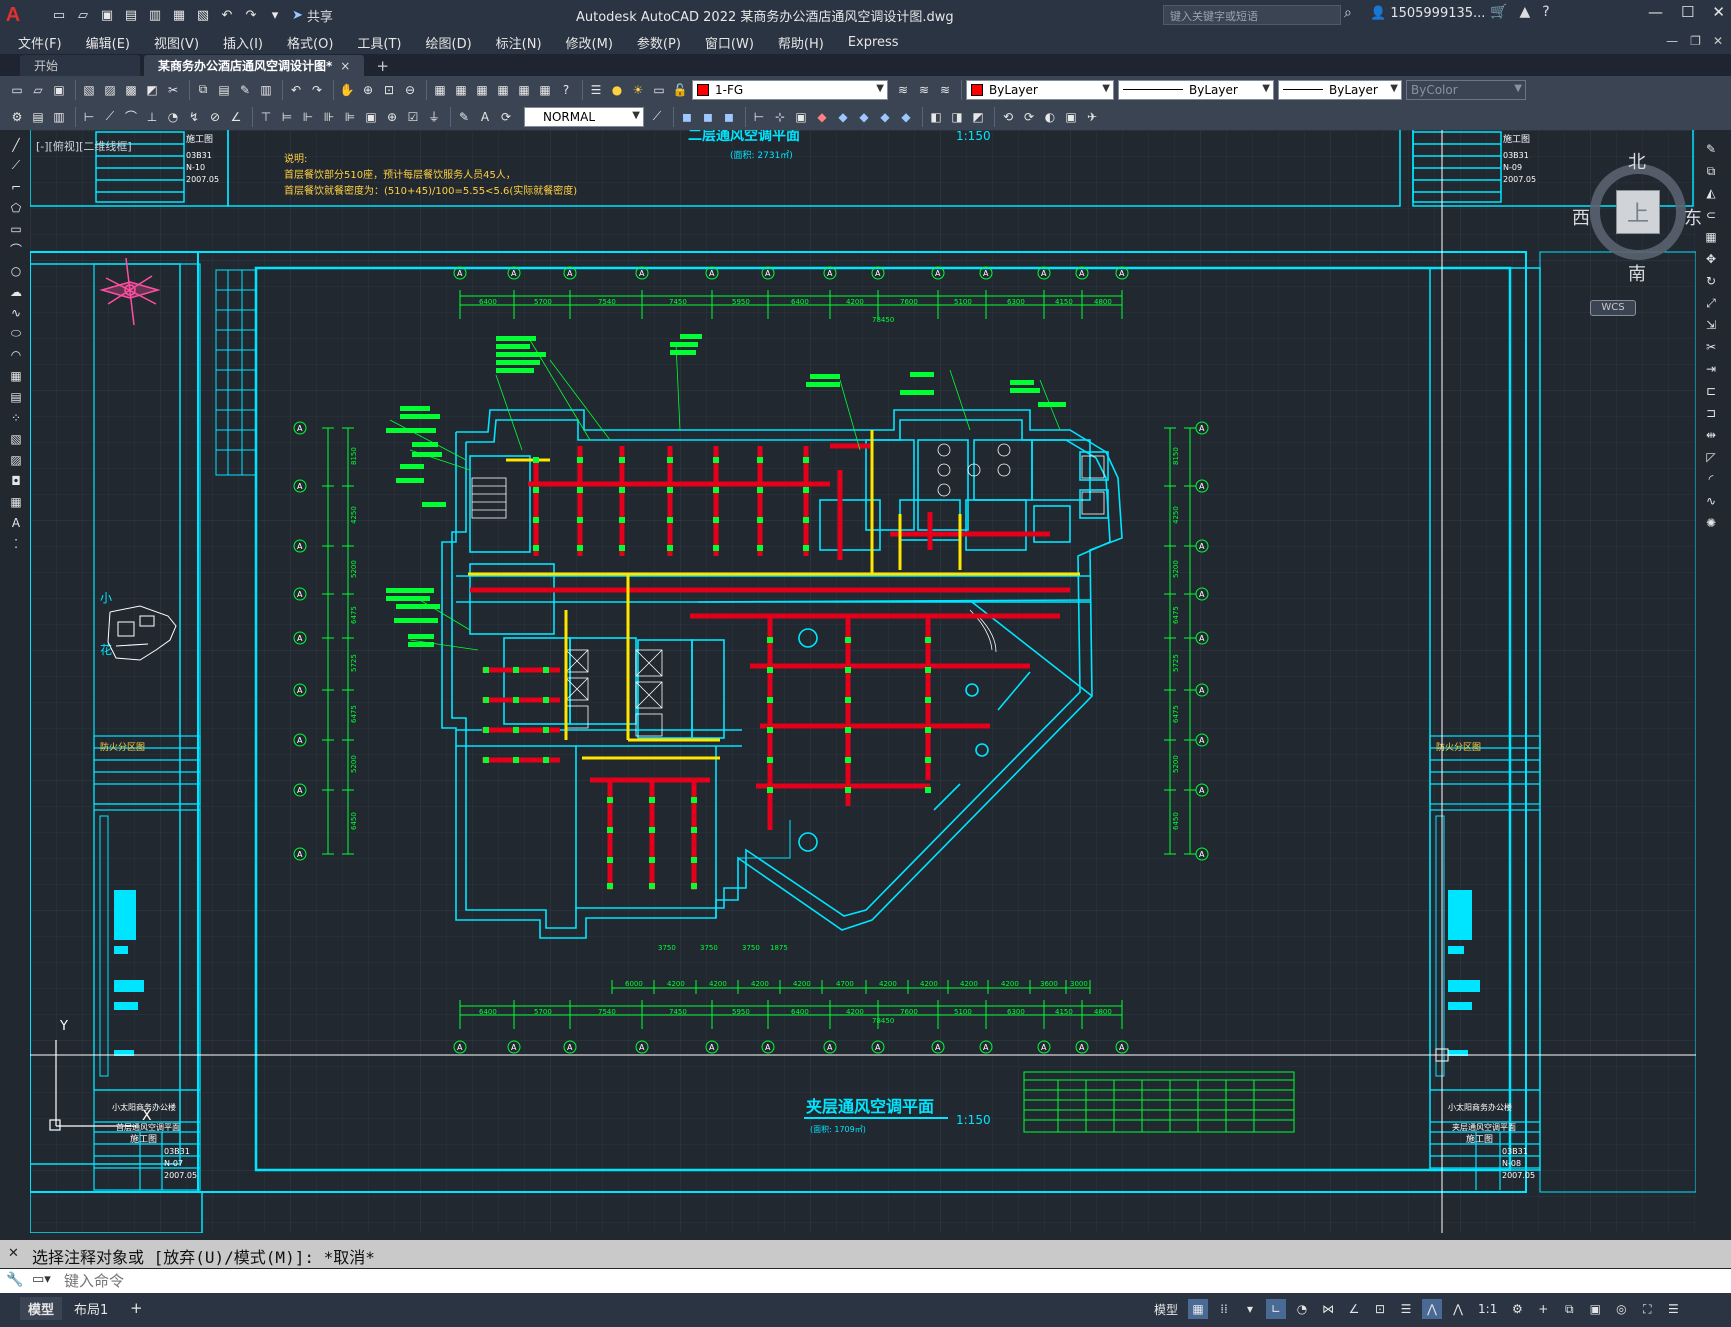 This screenshot has height=1327, width=1731. I want to click on wcs-menu: WCS, so click(1613, 308).